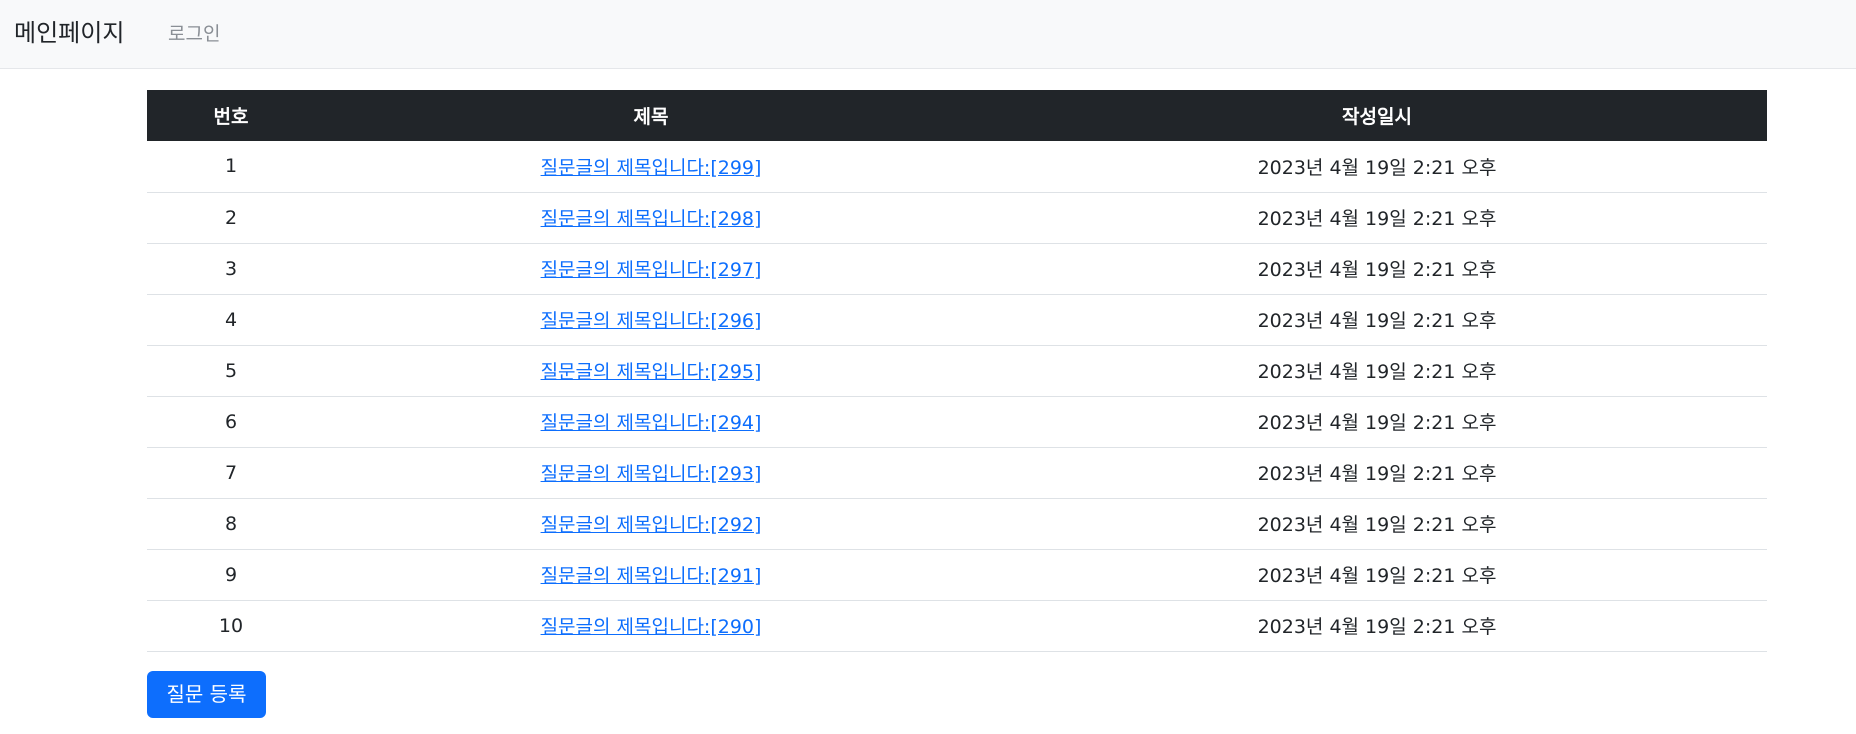 This screenshot has width=1856, height=734. I want to click on table-row: 4 질문글의 제목입니다:[296] 2023년 4월 19일 2:21 오후, so click(957, 319).